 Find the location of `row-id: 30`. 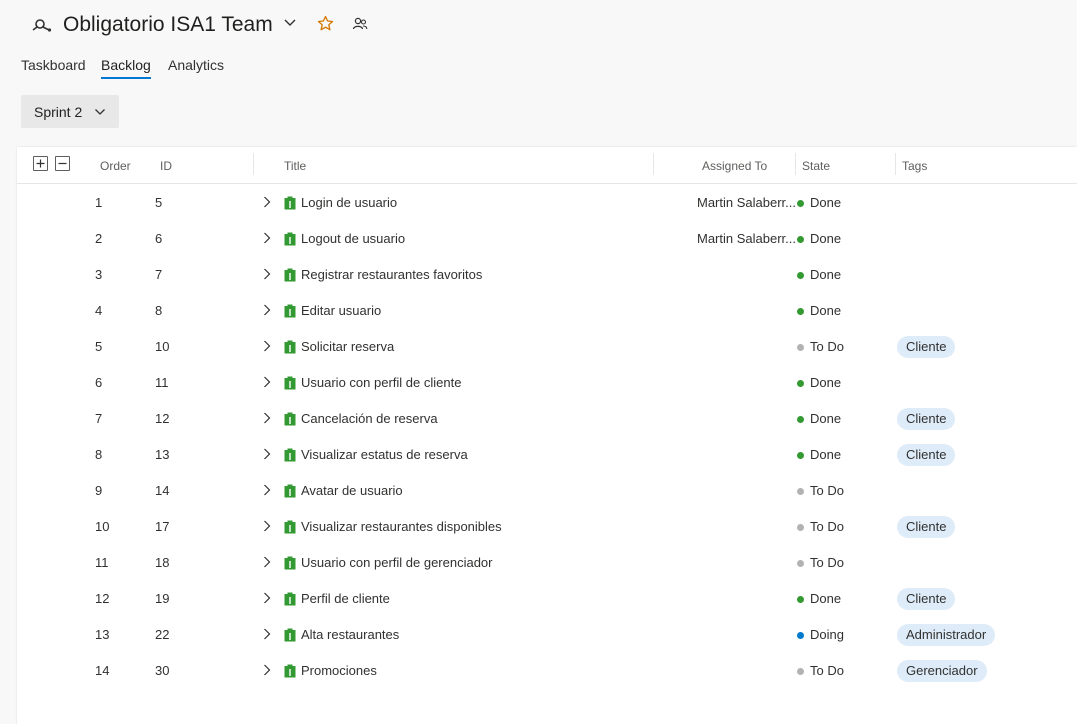

row-id: 30 is located at coordinates (162, 670).